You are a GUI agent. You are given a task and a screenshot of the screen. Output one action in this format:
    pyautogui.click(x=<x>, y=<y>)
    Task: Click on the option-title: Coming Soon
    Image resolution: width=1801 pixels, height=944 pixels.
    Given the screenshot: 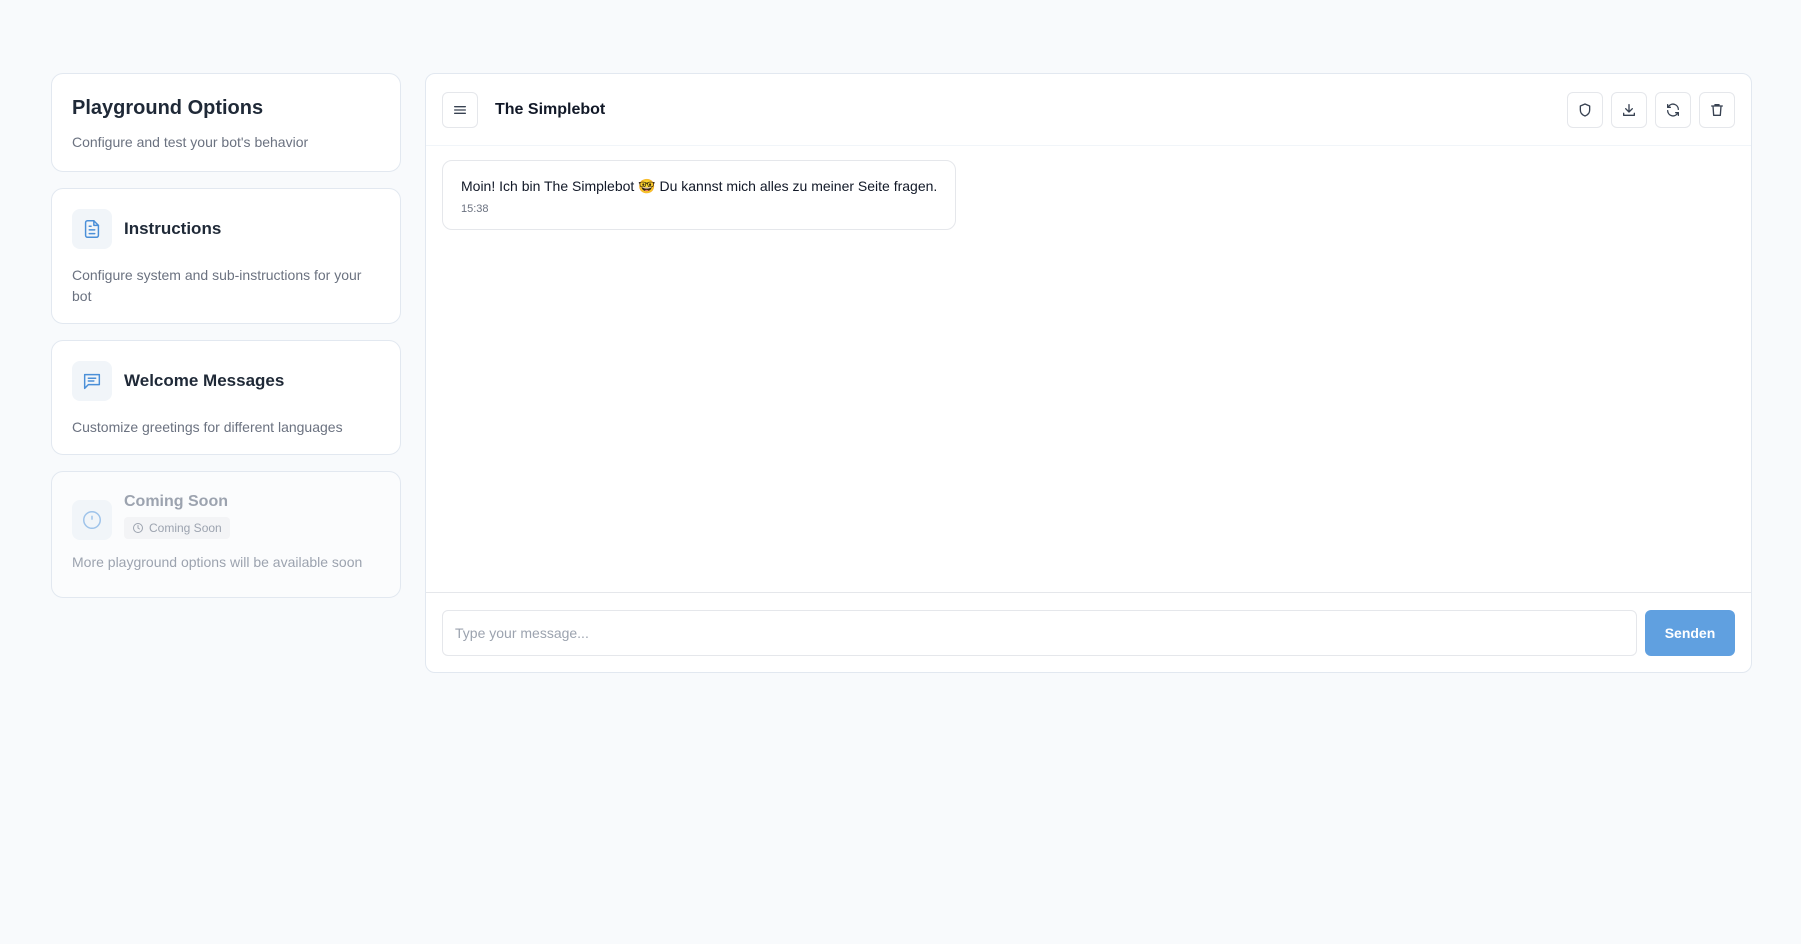 What is the action you would take?
    pyautogui.click(x=176, y=501)
    